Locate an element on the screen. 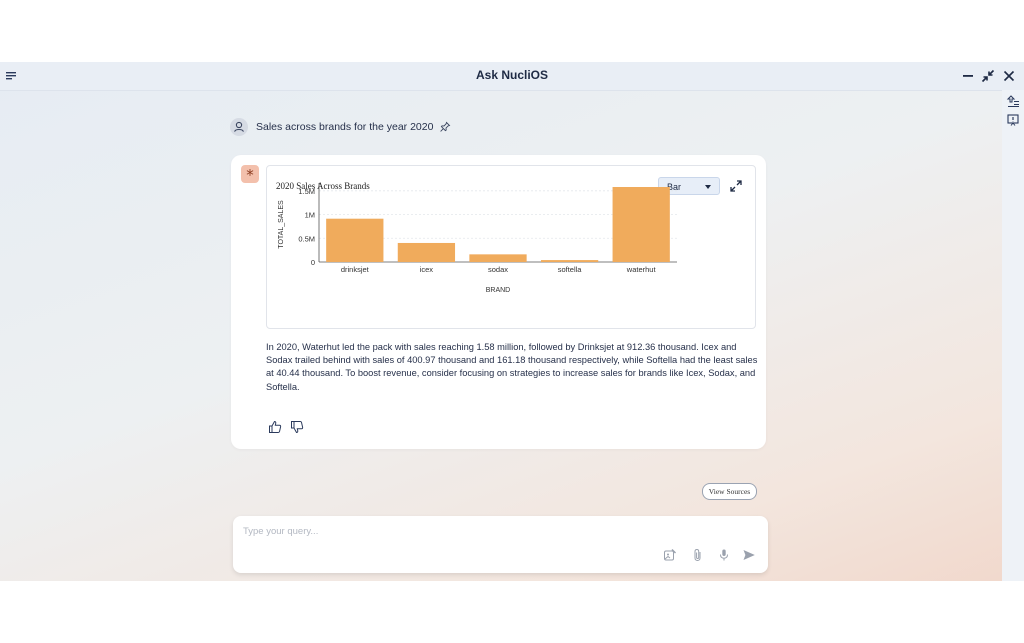  pin-icon is located at coordinates (445, 127).